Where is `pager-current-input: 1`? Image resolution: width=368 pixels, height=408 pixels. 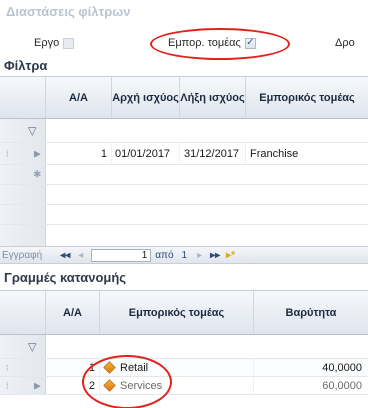 pager-current-input: 1 is located at coordinates (121, 255).